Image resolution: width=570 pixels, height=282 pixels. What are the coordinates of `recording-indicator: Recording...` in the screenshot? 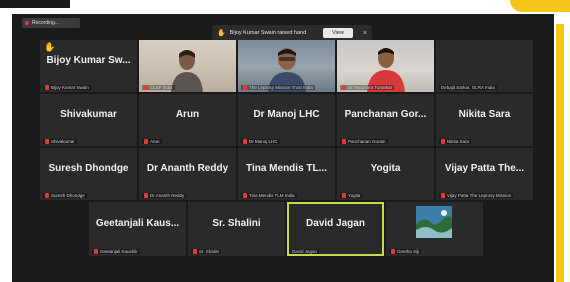 It's located at (51, 23).